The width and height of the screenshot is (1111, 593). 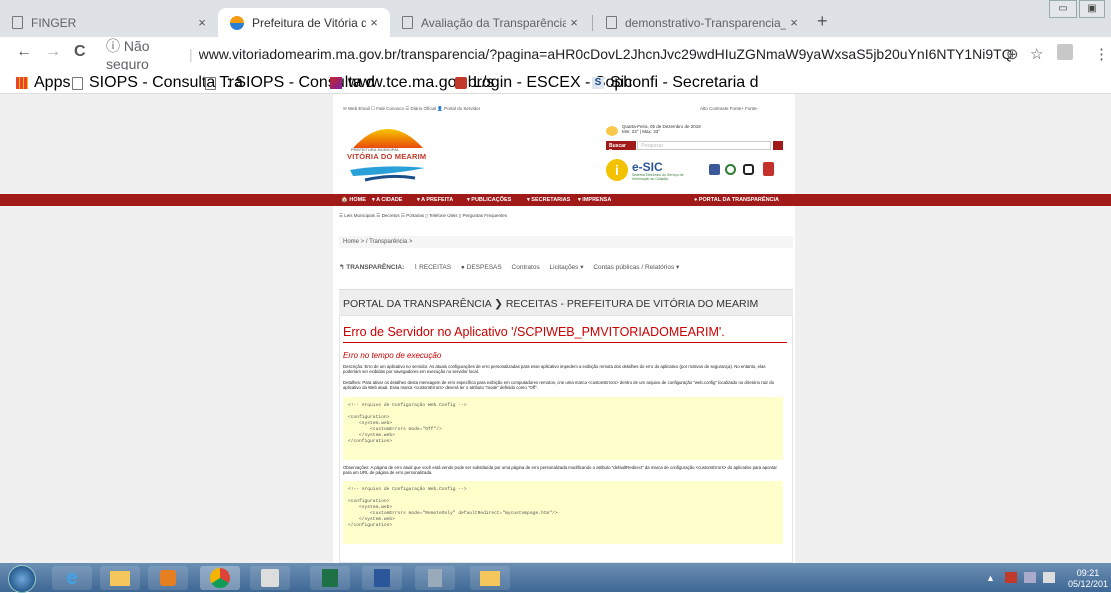 What do you see at coordinates (990, 578) in the screenshot?
I see `tray-arrow-icon: ▲` at bounding box center [990, 578].